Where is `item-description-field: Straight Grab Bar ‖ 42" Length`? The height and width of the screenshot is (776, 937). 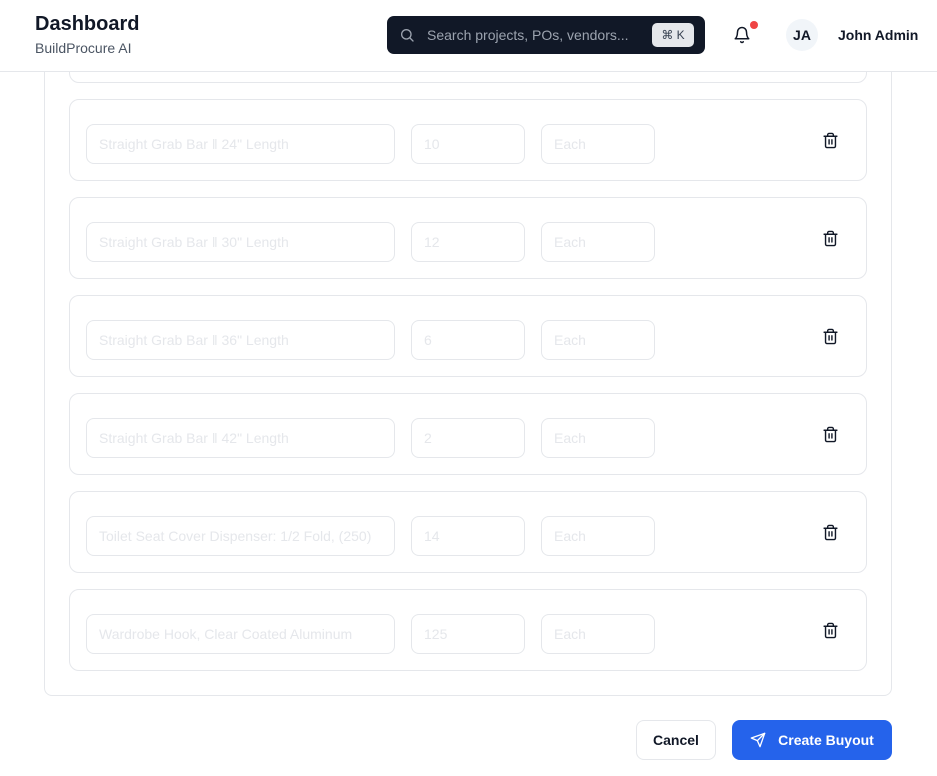 item-description-field: Straight Grab Bar ‖ 42" Length is located at coordinates (240, 438).